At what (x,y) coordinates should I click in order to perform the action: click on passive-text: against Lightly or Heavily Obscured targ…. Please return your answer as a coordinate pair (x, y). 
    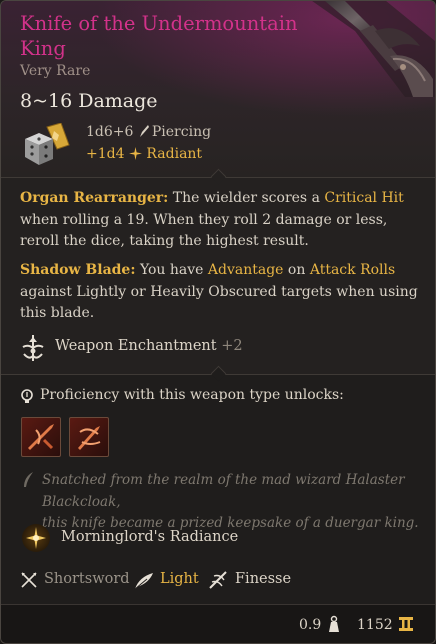
    Looking at the image, I should click on (219, 291).